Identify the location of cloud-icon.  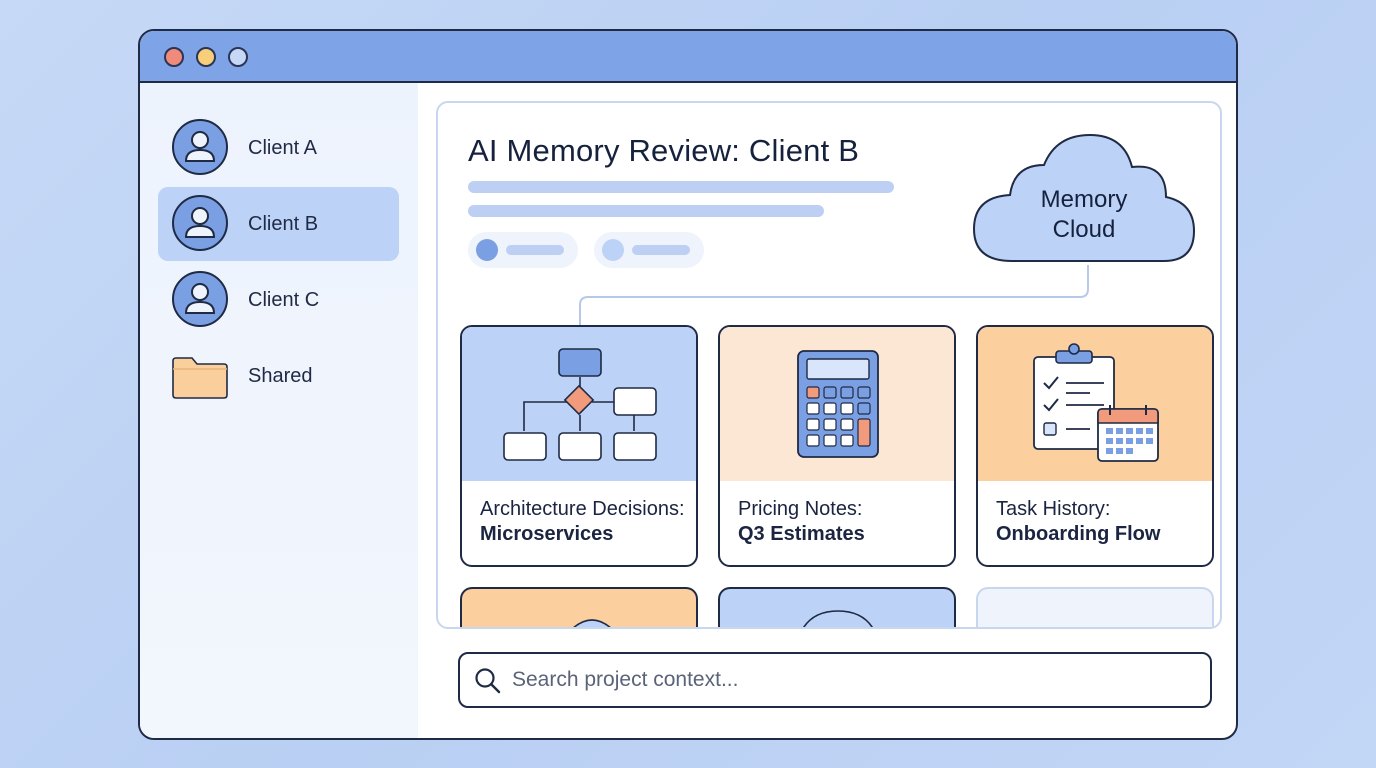
(592, 623).